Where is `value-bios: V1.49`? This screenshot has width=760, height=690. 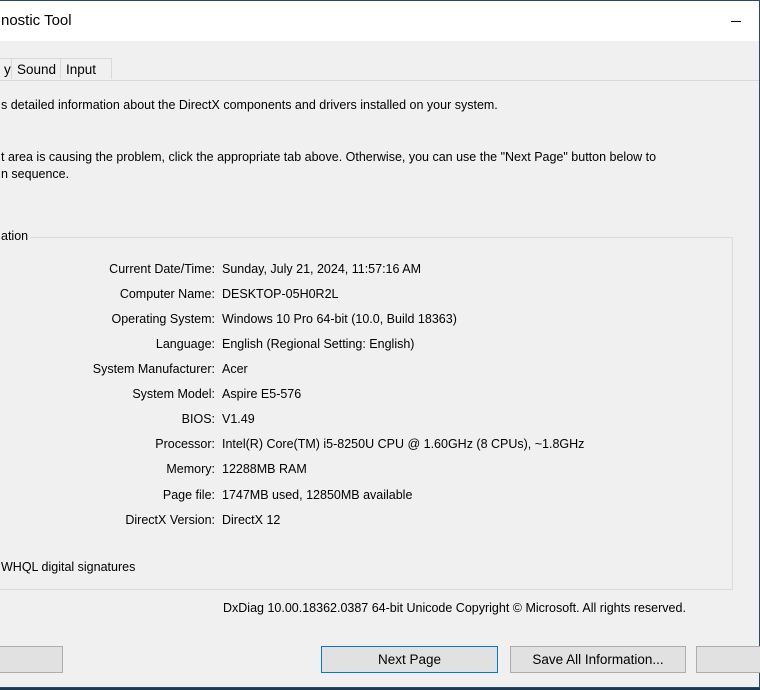
value-bios: V1.49 is located at coordinates (238, 419).